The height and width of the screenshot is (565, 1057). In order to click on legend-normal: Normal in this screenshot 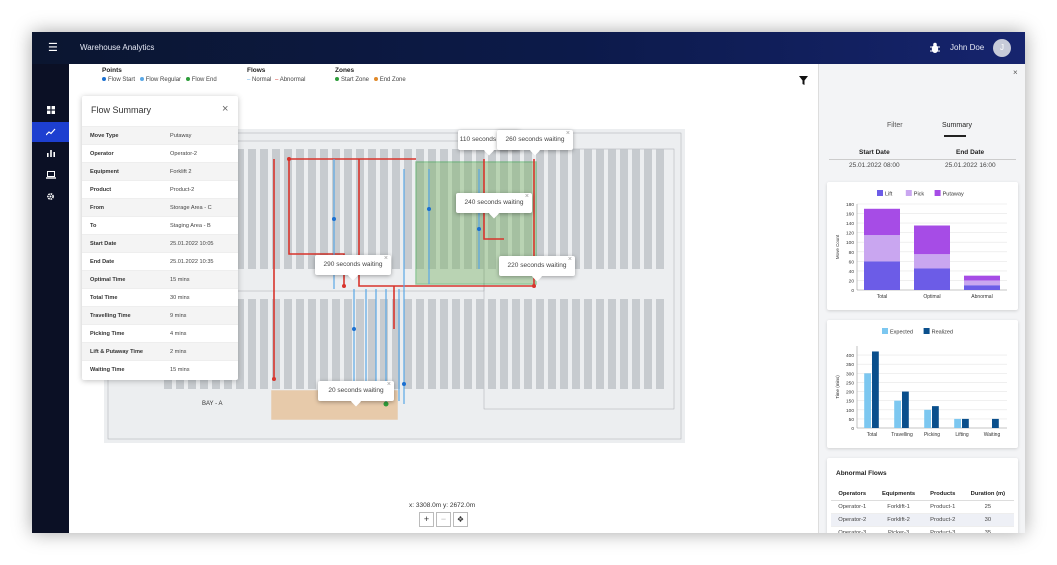, I will do `click(261, 80)`.